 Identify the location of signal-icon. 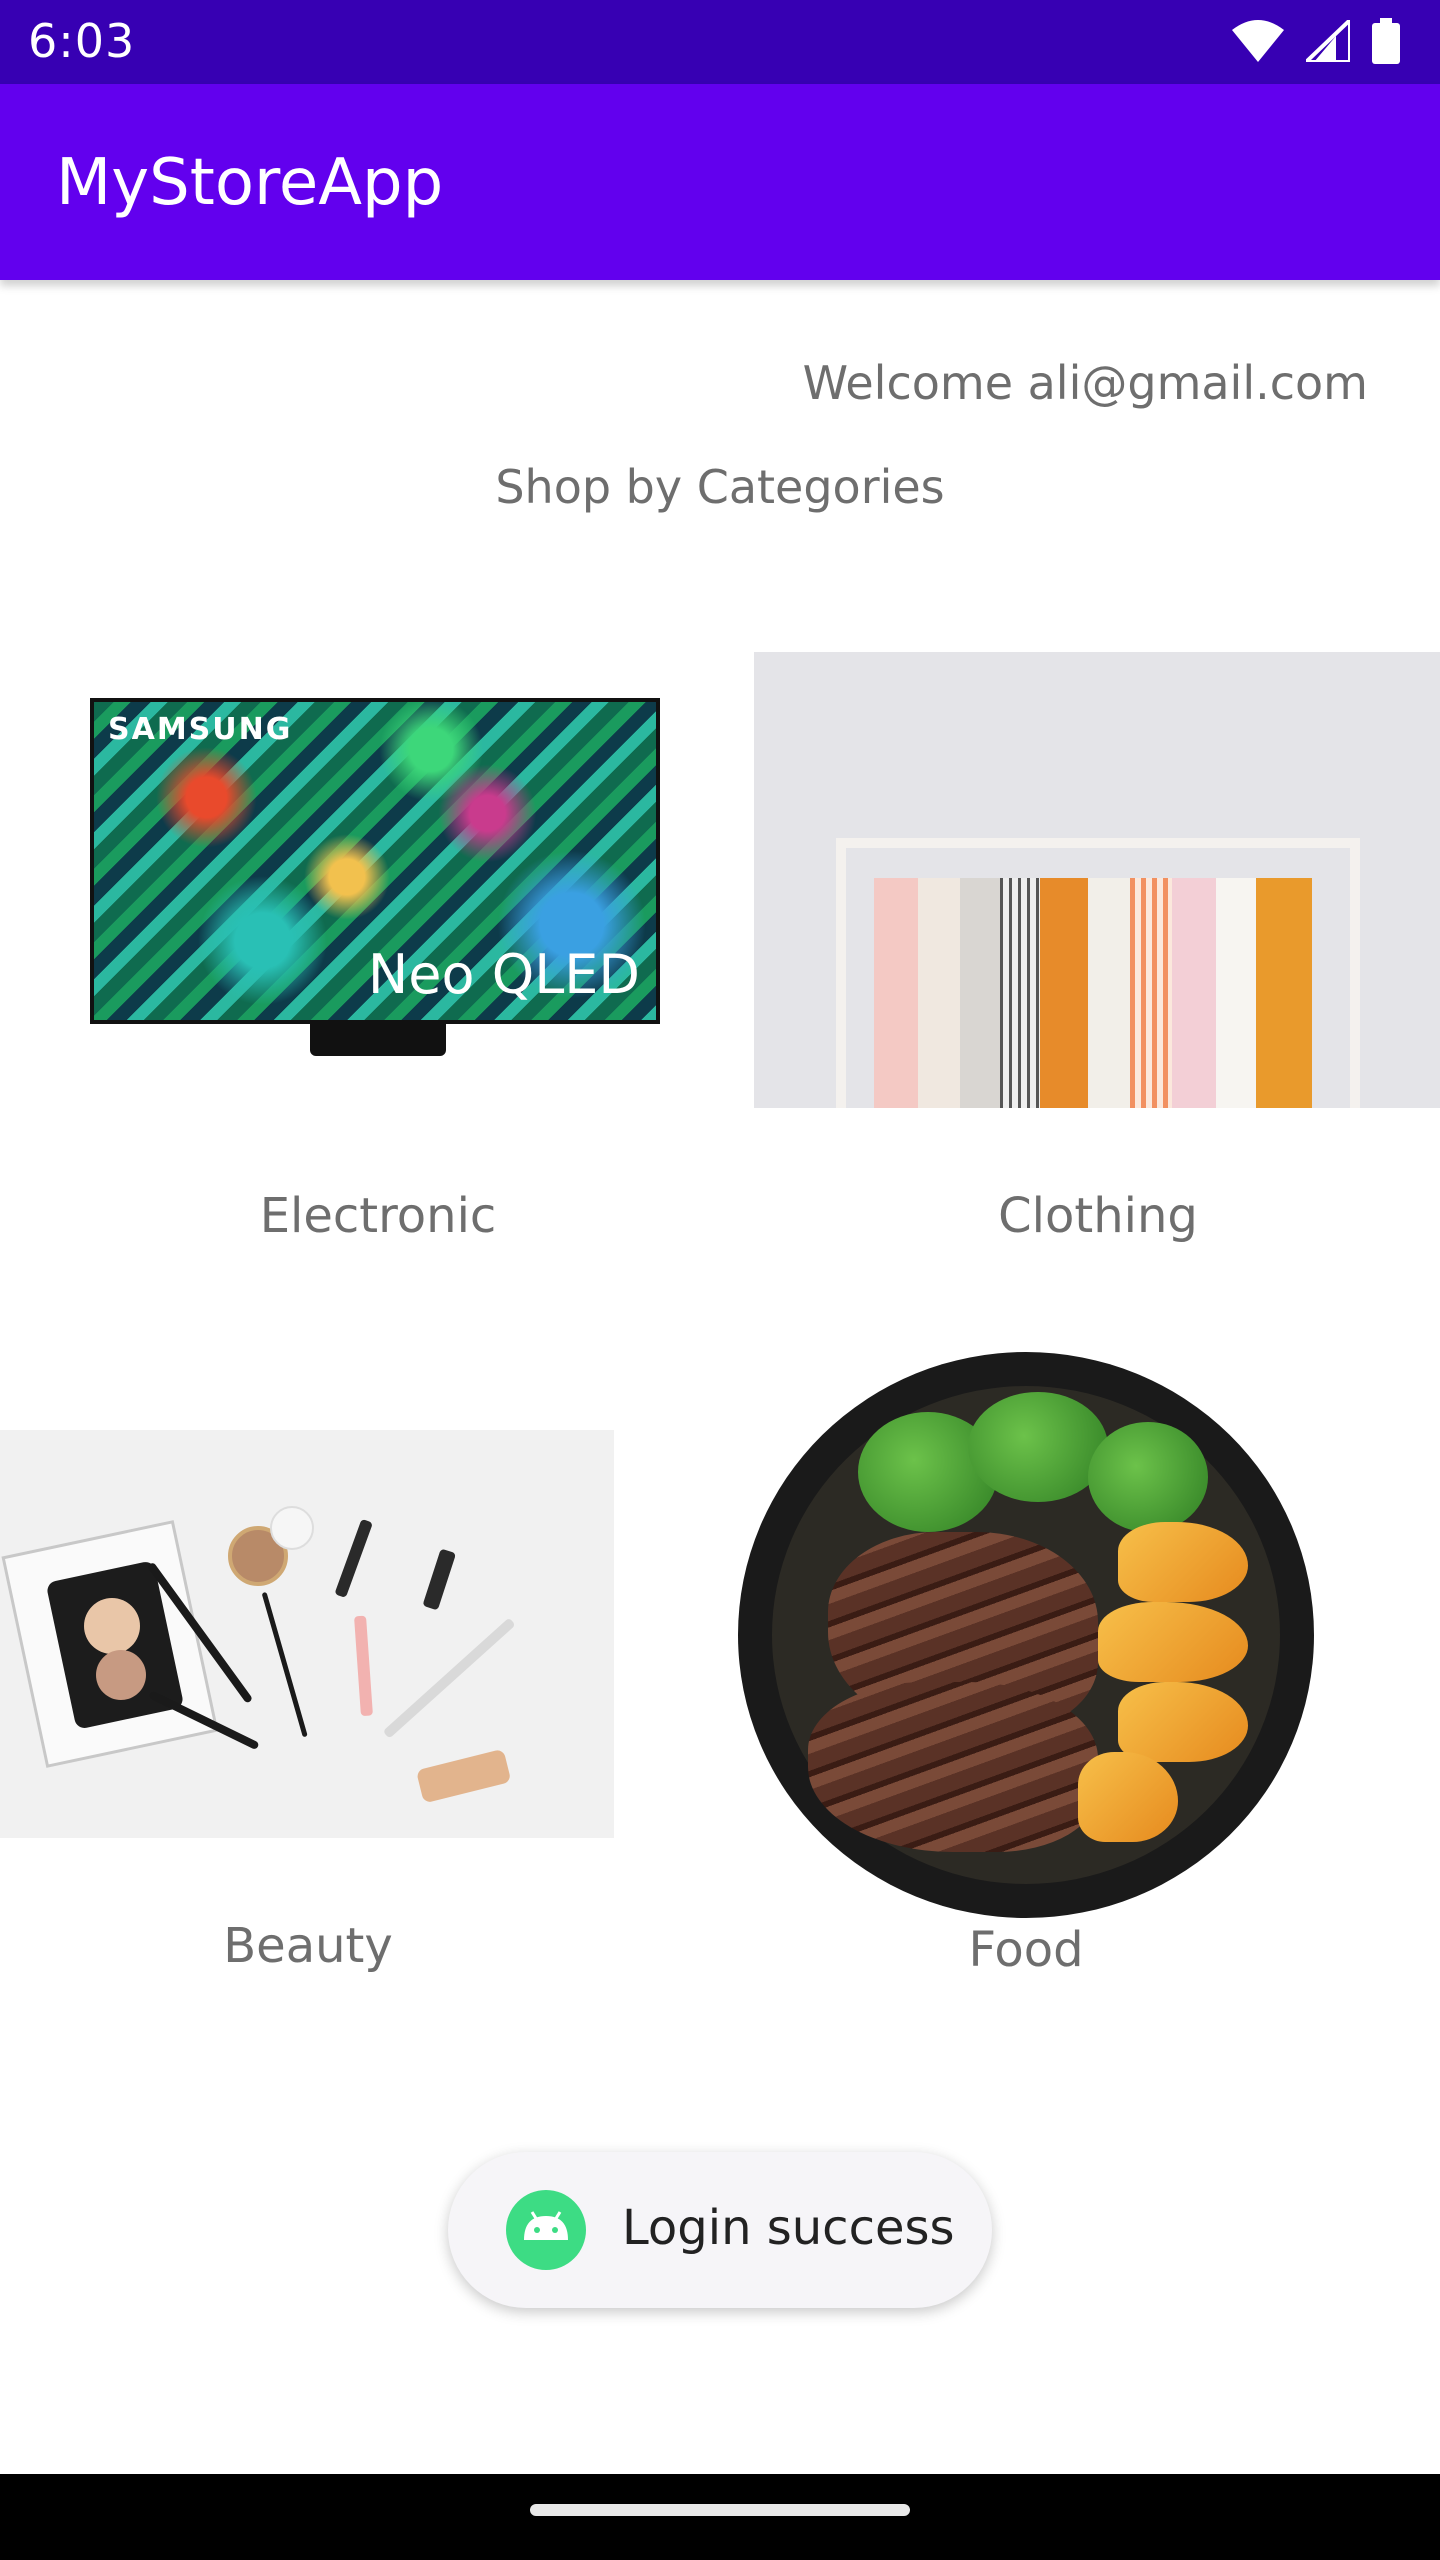
(1328, 41).